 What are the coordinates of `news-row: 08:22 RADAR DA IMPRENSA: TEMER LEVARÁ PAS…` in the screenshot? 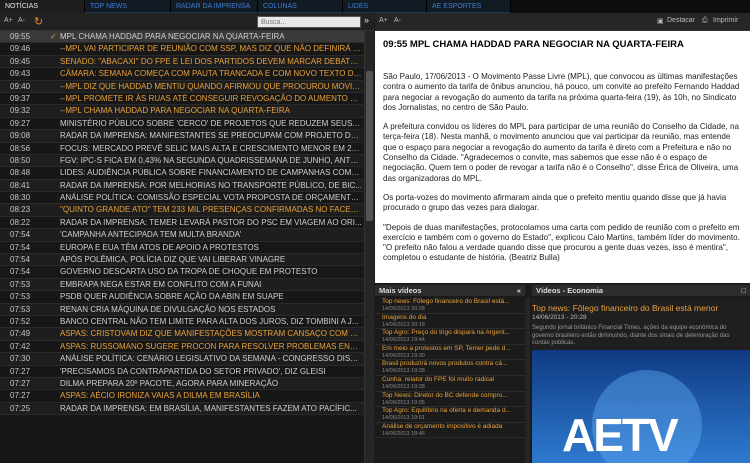 It's located at (187, 223).